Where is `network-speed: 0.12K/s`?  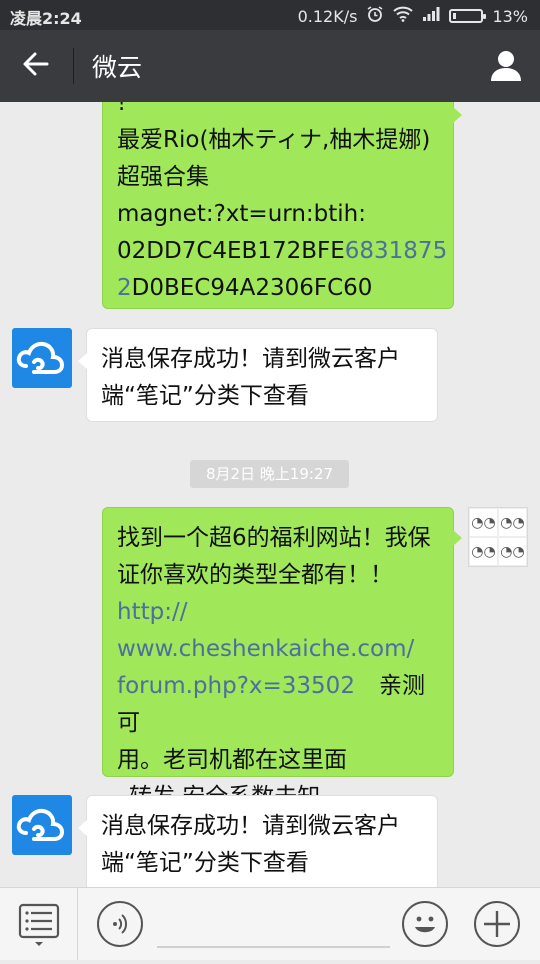
network-speed: 0.12K/s is located at coordinates (327, 16).